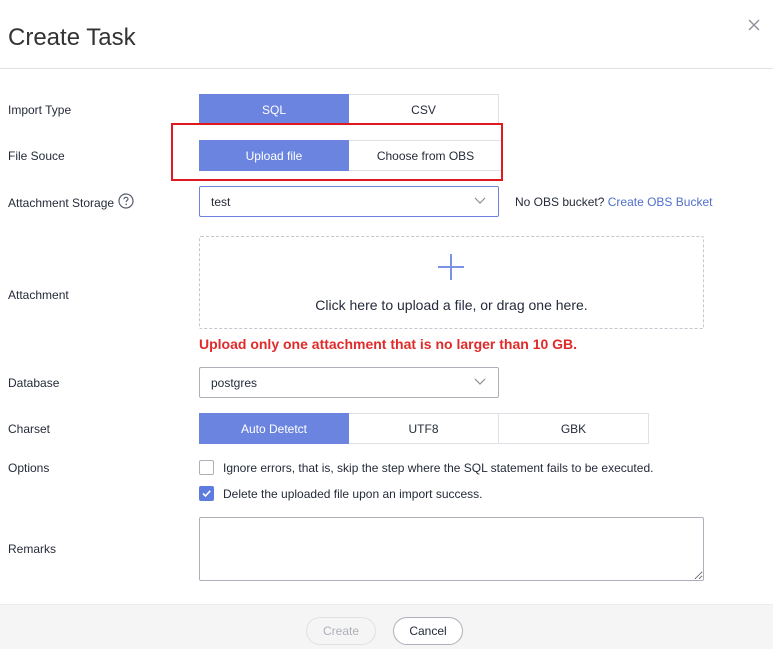  I want to click on options-label: Options, so click(29, 468).